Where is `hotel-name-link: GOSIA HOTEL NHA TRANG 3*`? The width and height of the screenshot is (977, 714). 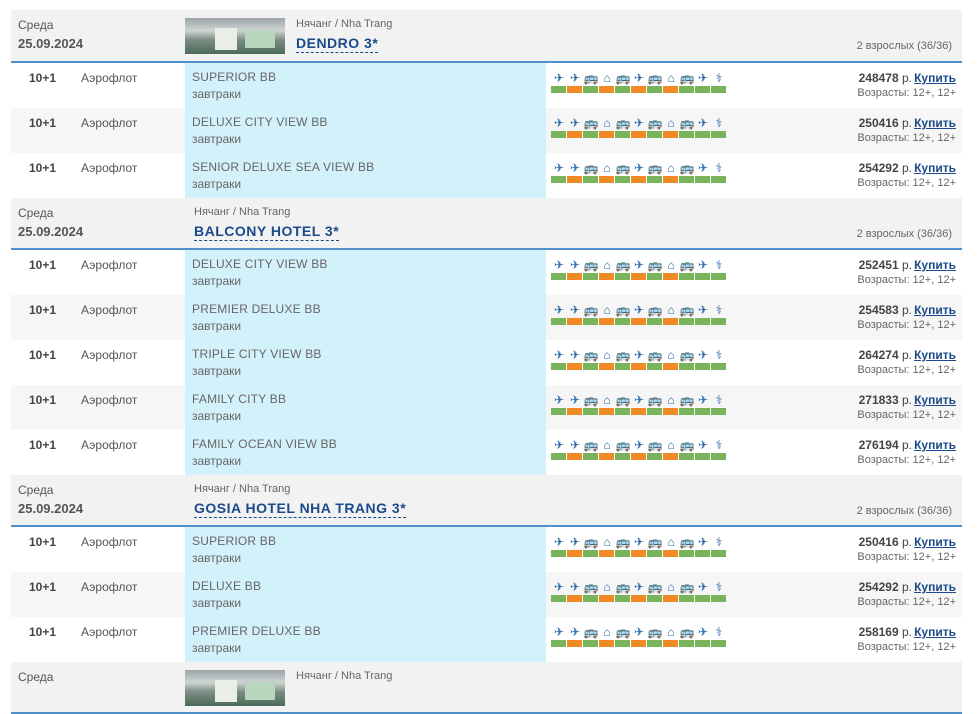
hotel-name-link: GOSIA HOTEL NHA TRANG 3* is located at coordinates (300, 508).